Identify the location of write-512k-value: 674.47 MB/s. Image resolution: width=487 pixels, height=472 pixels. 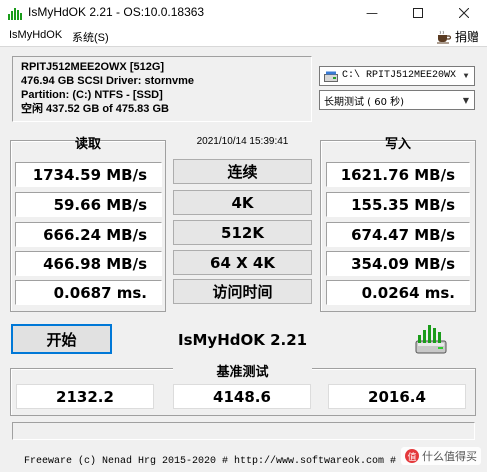
(398, 234).